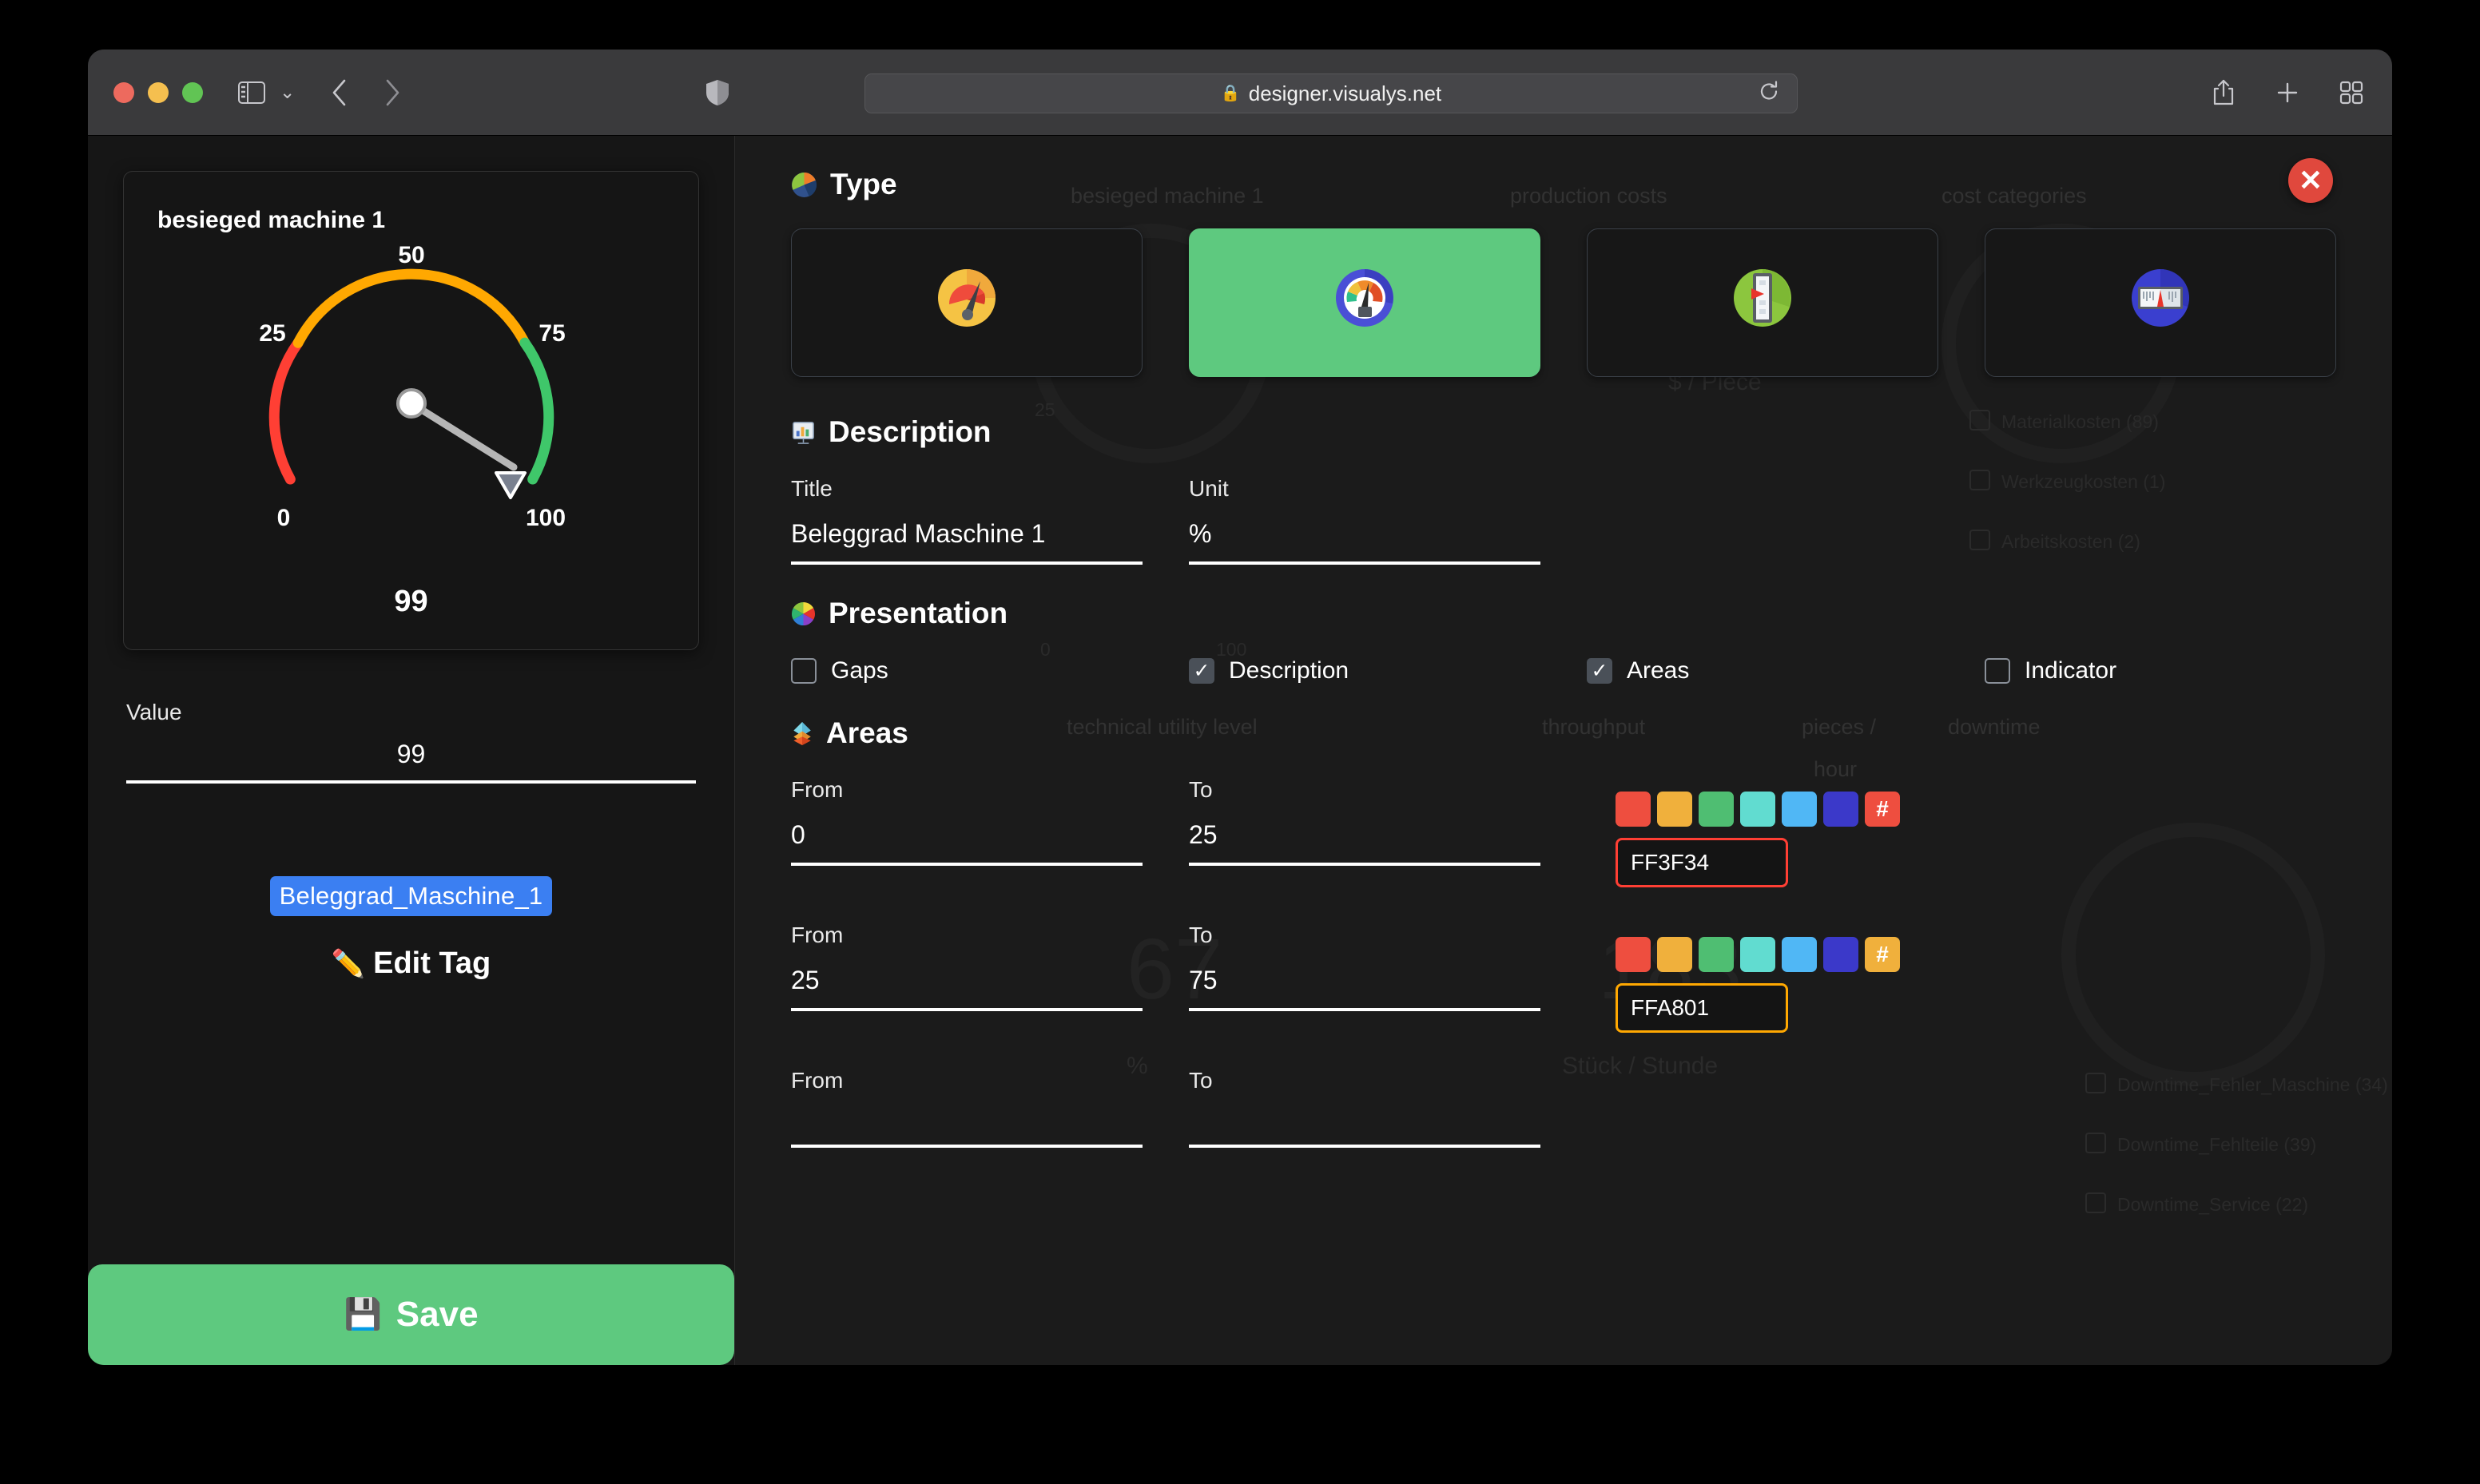 The height and width of the screenshot is (1484, 2480). Describe the element at coordinates (1564, 733) in the screenshot. I see `areas-section-heading: Areas` at that location.